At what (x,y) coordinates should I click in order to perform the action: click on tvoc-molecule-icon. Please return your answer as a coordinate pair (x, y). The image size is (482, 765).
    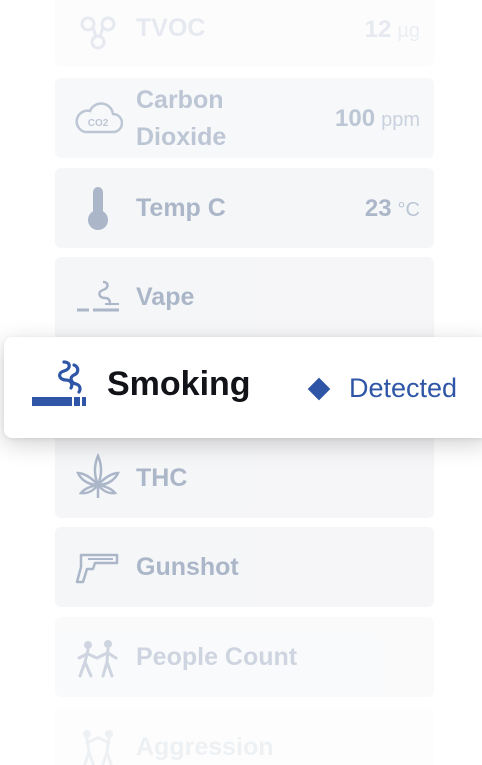
    Looking at the image, I should click on (98, 32).